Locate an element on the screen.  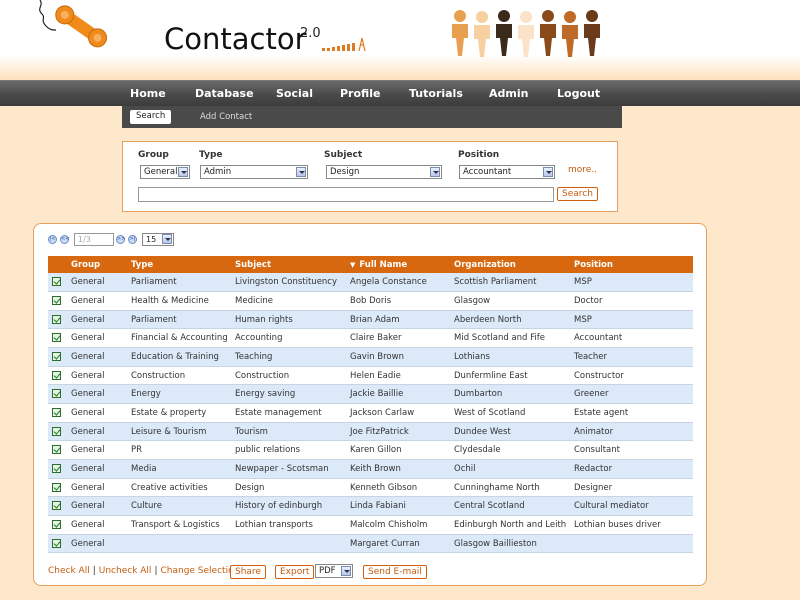
nav-profile: Profile is located at coordinates (360, 93).